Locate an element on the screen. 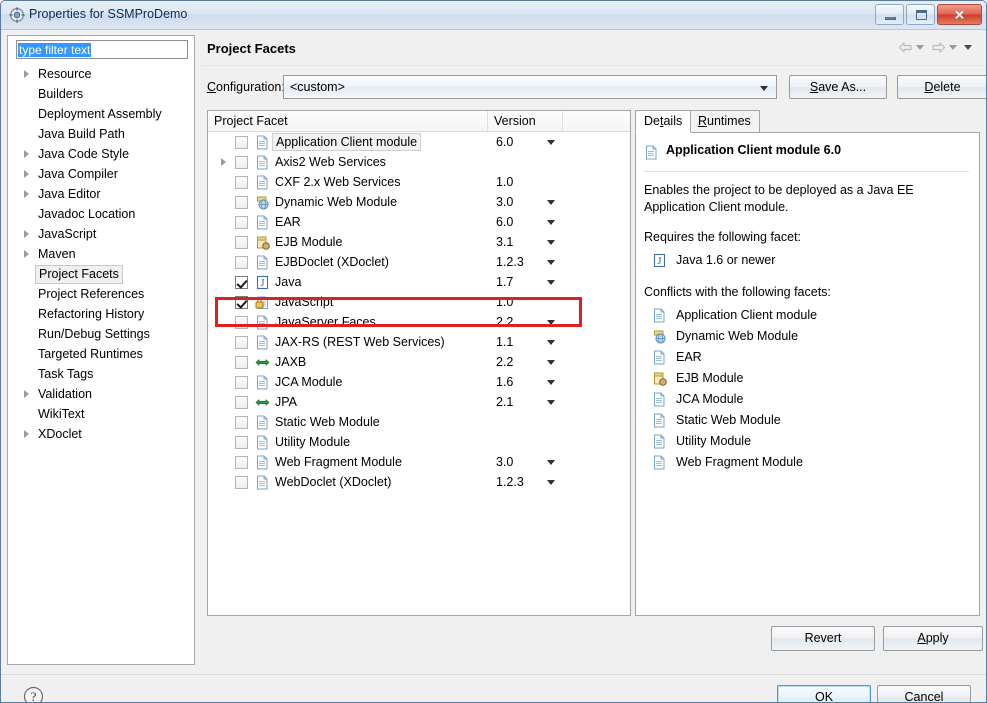  sidebar-item-project-facets: Project Facets is located at coordinates (101, 274).